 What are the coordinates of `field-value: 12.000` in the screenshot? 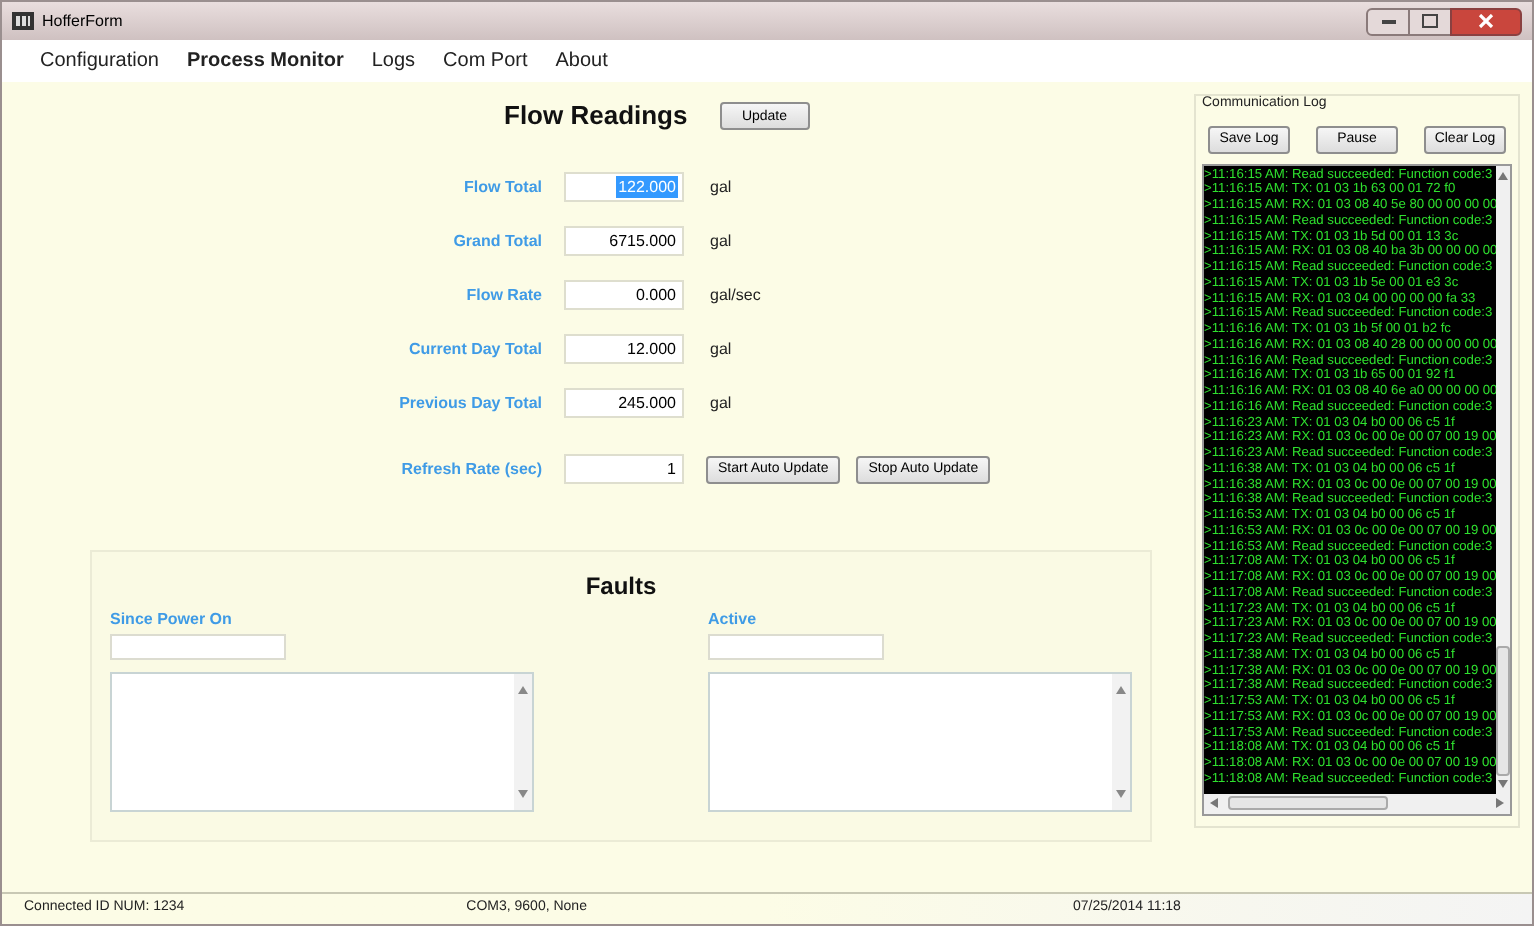 It's located at (651, 349).